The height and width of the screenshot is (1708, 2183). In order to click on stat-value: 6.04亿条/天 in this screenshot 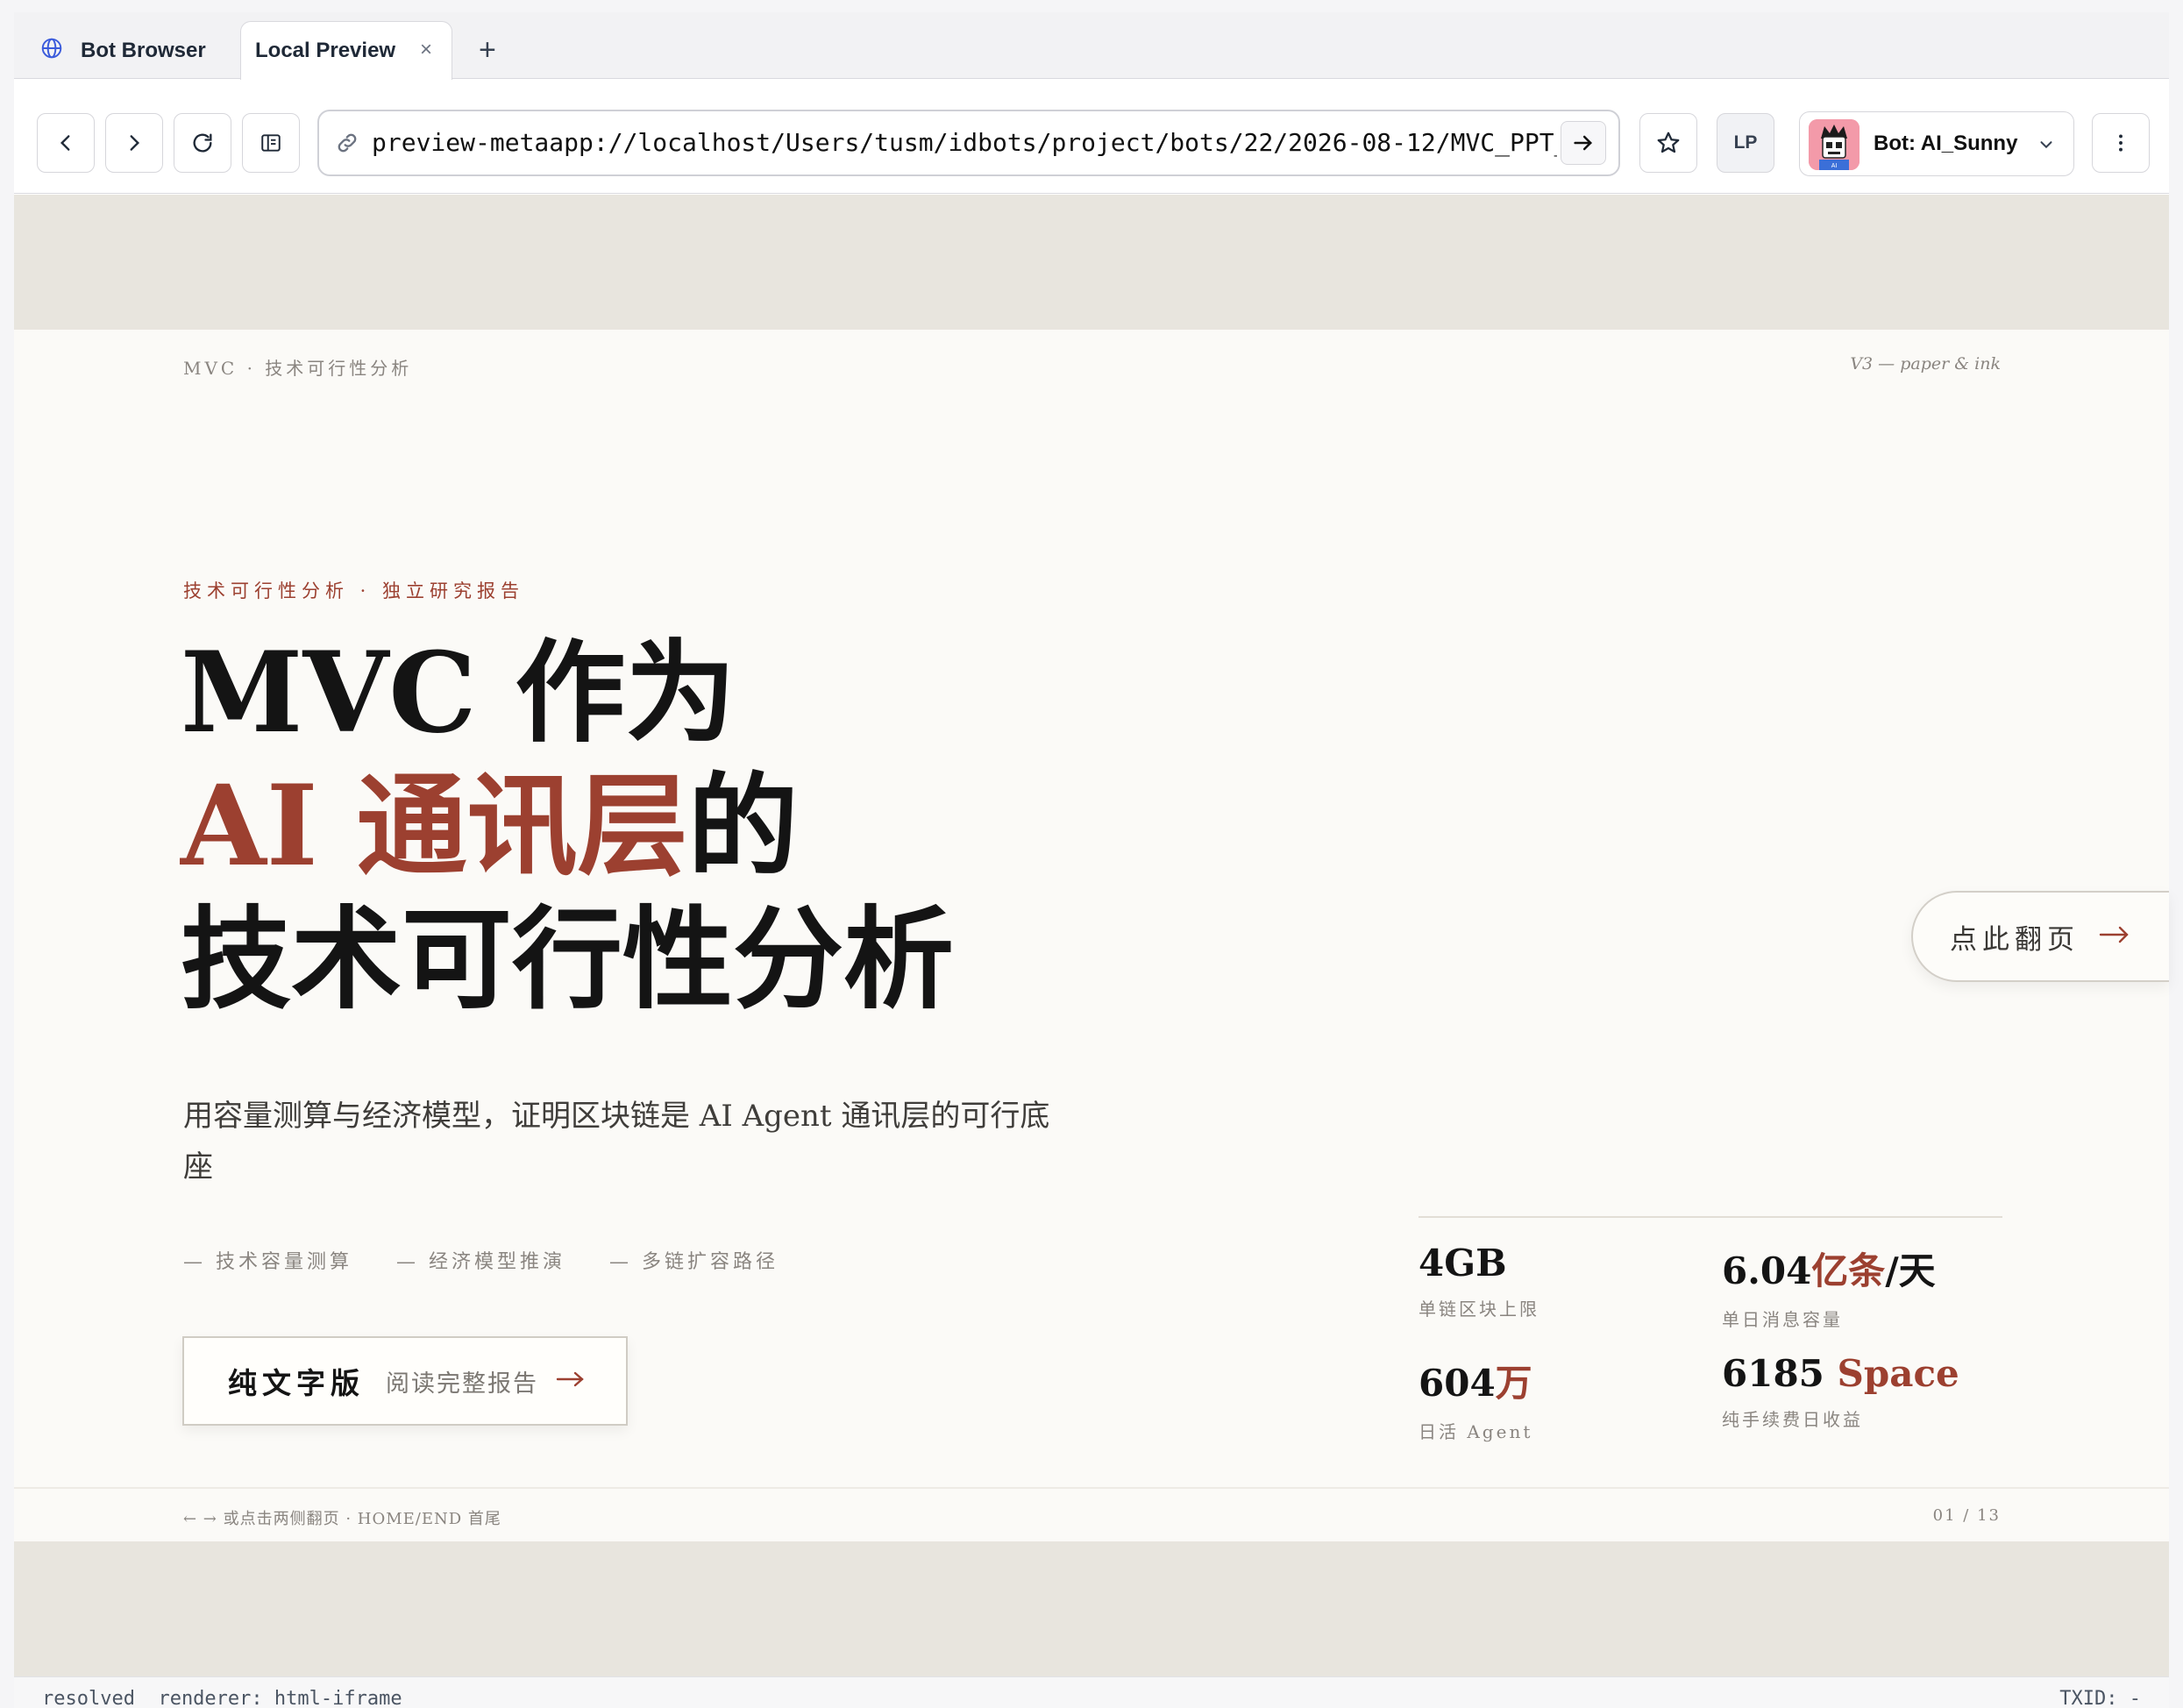, I will do `click(1829, 1270)`.